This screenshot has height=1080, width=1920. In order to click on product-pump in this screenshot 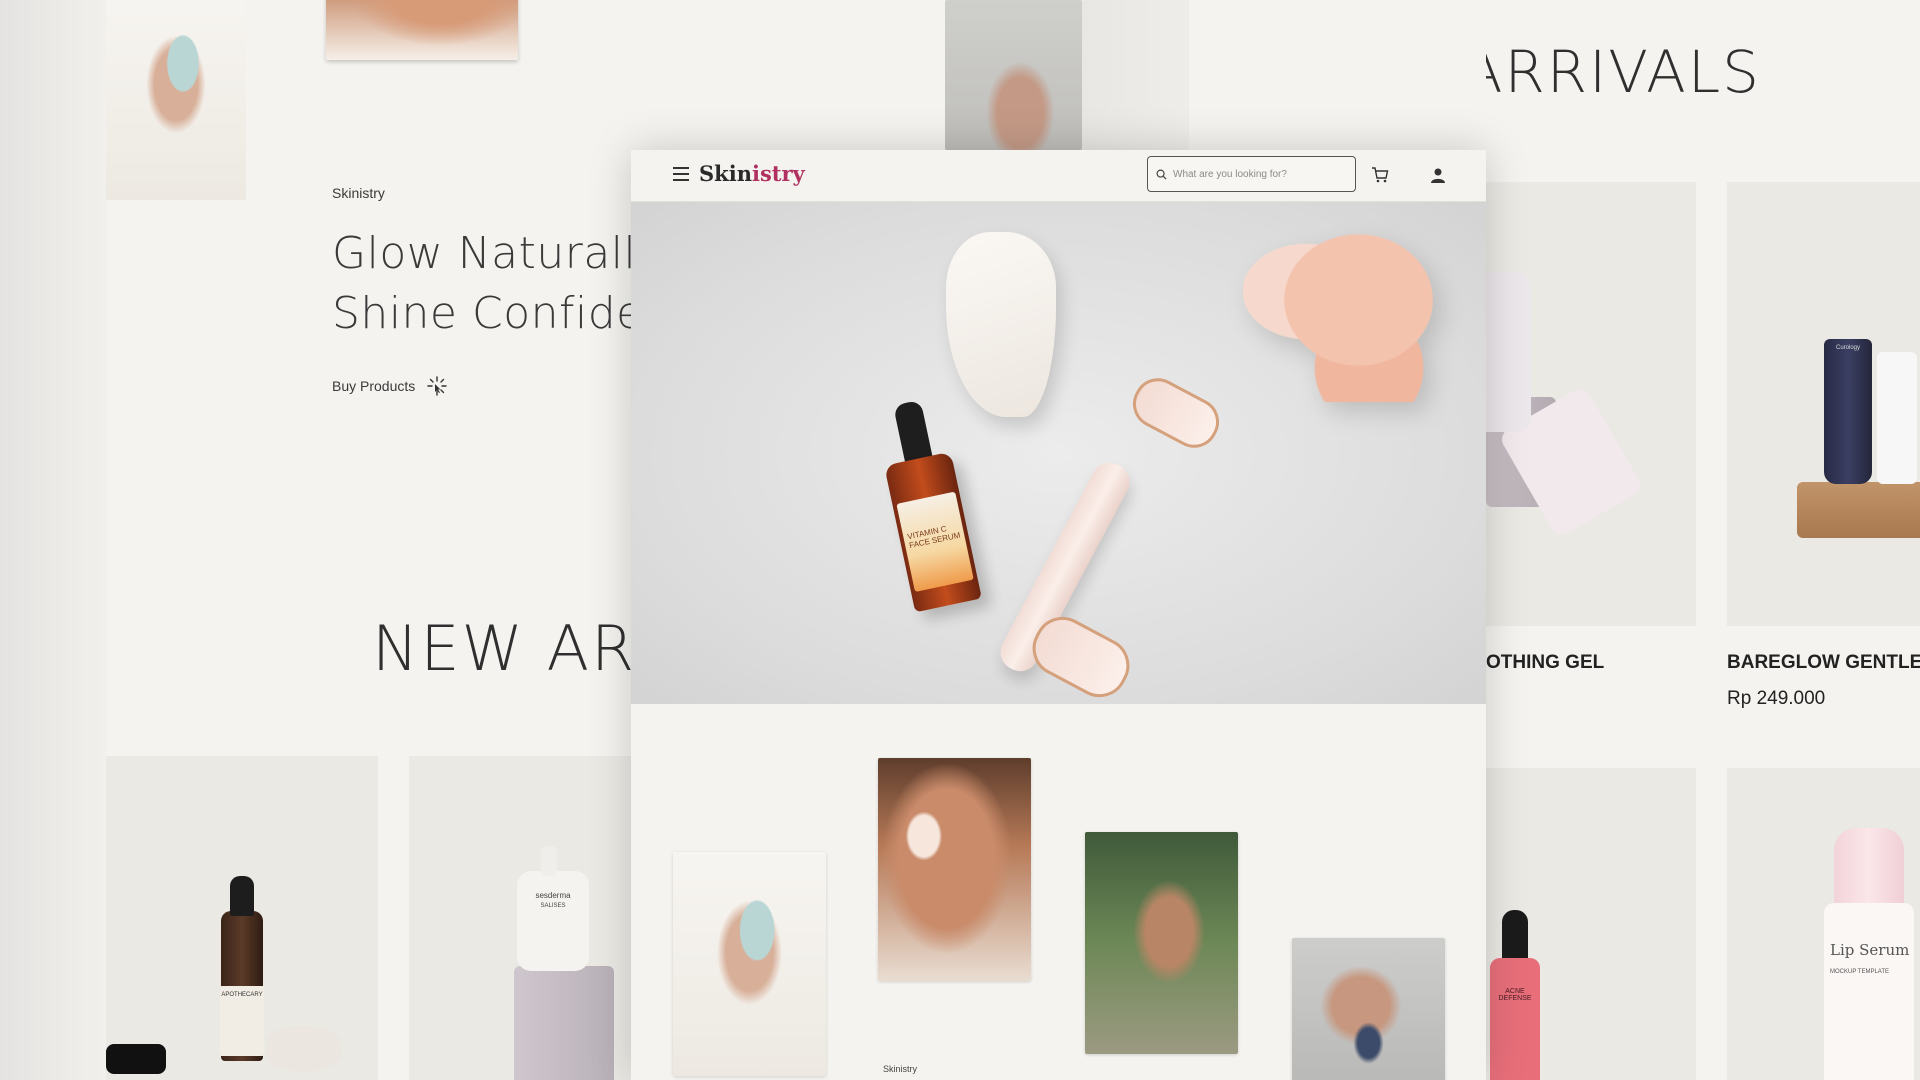, I will do `click(549, 861)`.